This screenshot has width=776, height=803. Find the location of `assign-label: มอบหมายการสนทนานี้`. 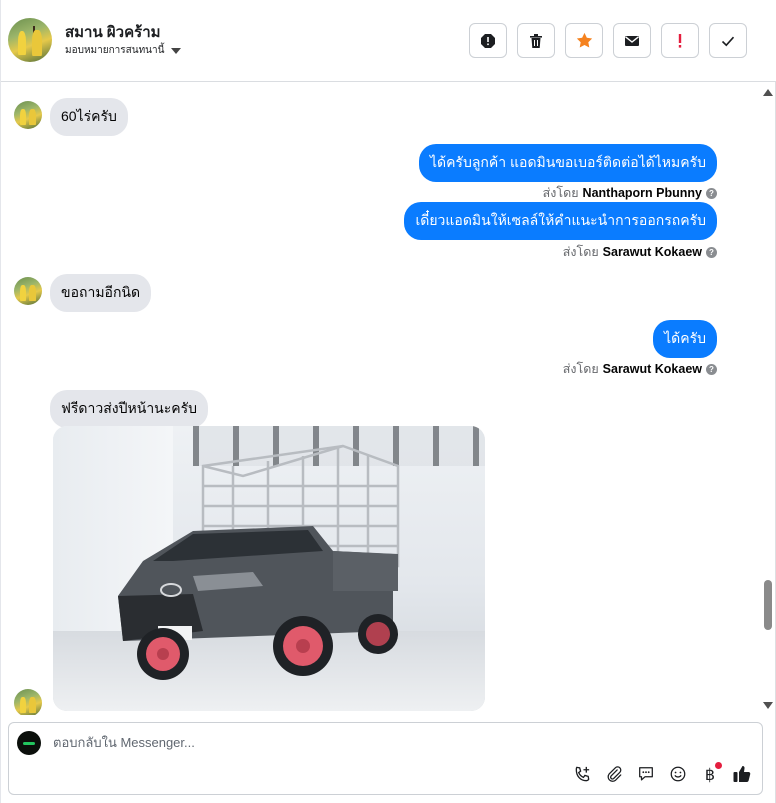

assign-label: มอบหมายการสนทนานี้ is located at coordinates (115, 50).